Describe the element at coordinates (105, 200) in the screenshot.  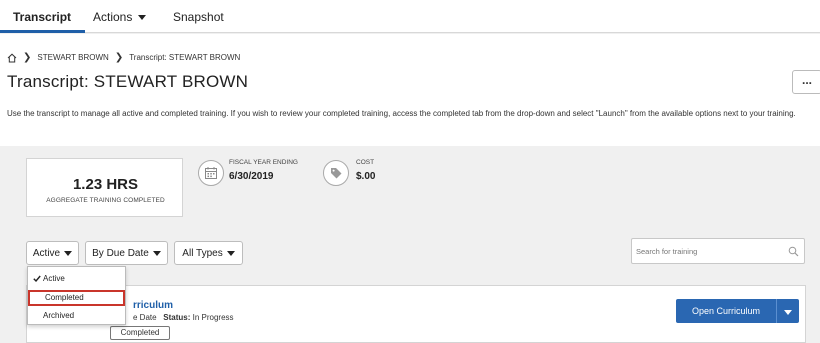
I see `aggregate-label: AGGREGATE TRAINING COMPLETED` at that location.